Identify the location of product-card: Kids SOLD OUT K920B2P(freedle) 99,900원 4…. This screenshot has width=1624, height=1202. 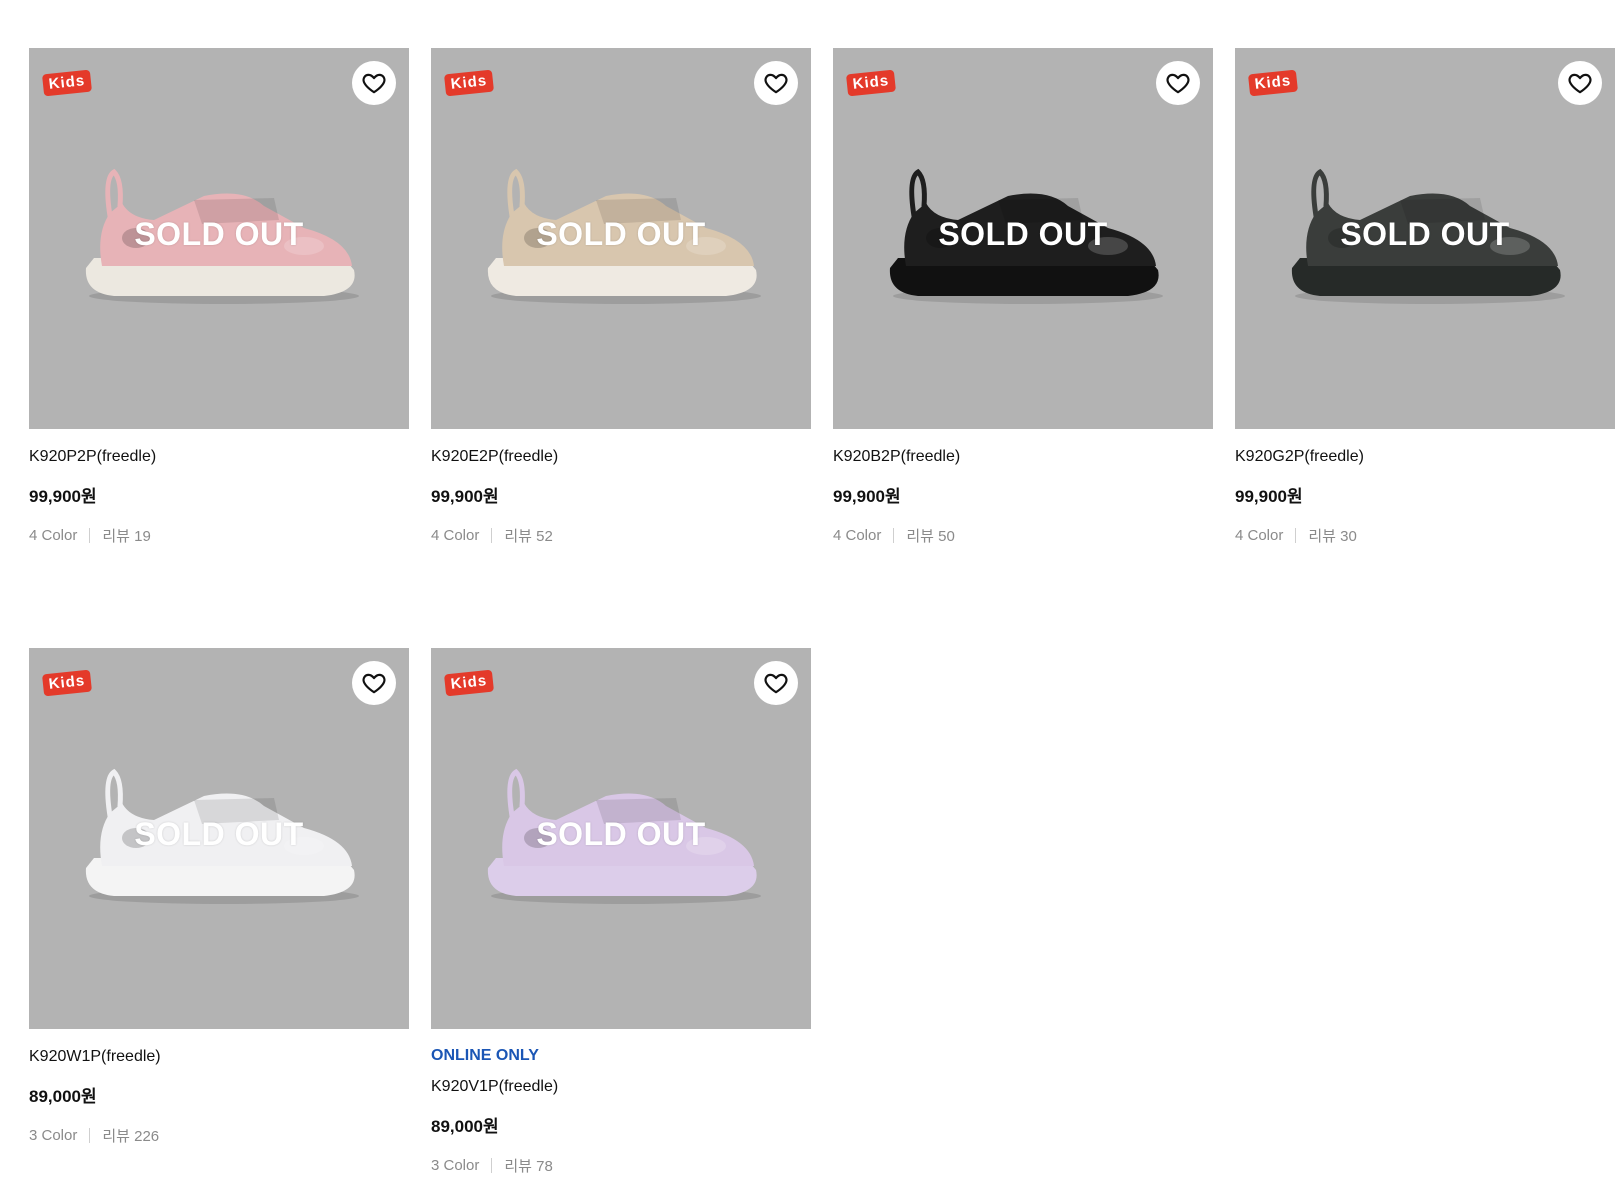
(1023, 348).